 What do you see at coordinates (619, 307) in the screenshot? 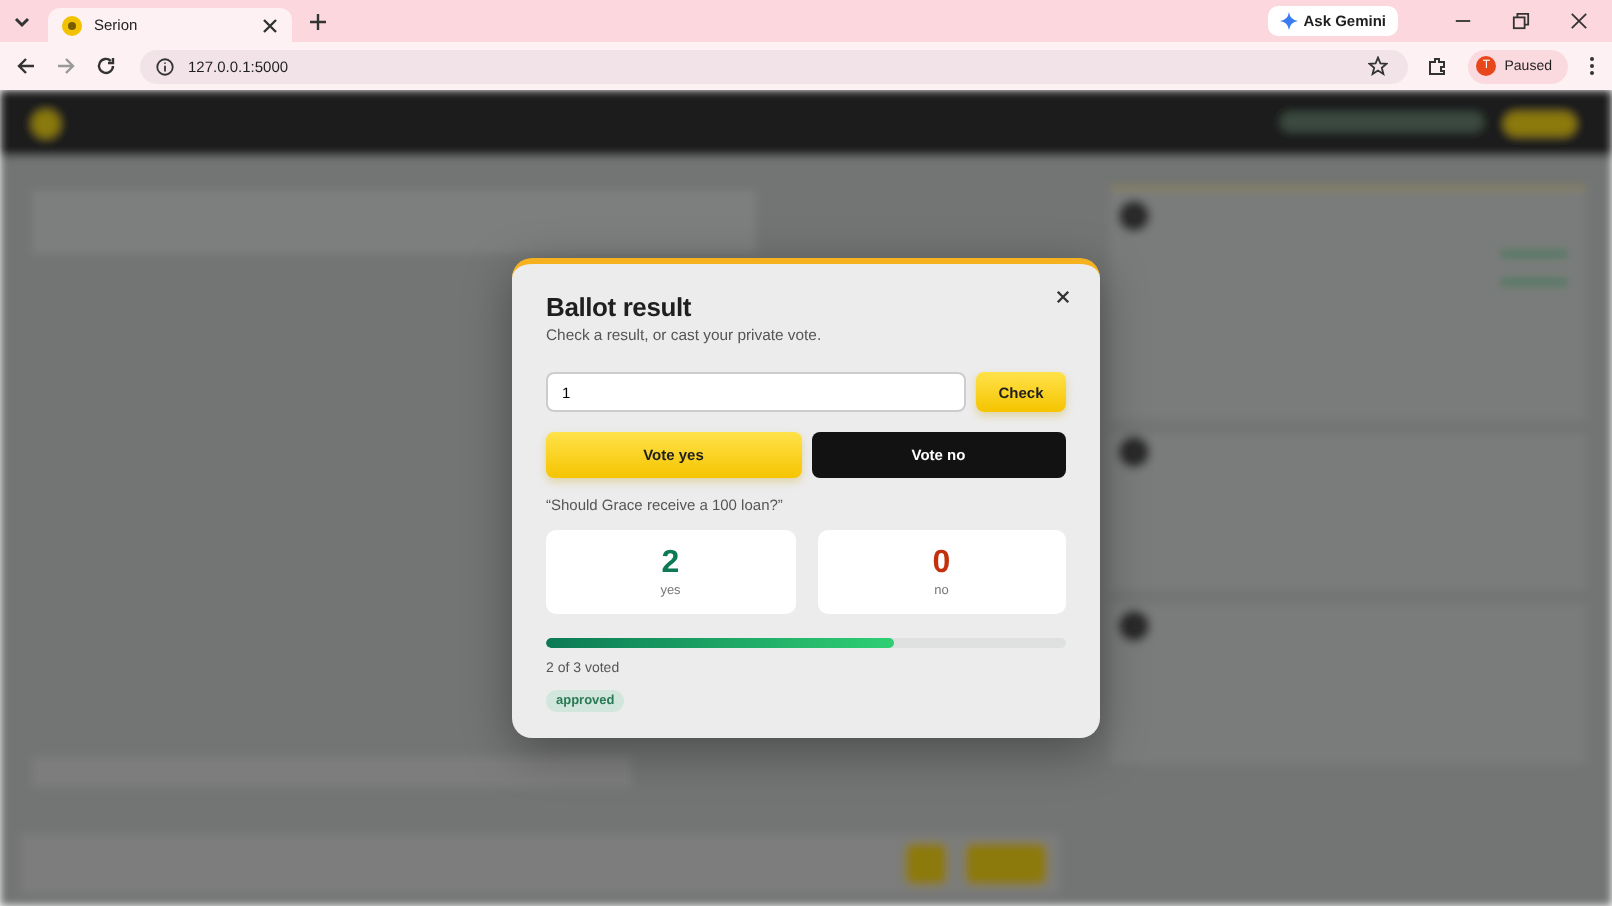
I see `dialog-title: Ballot result` at bounding box center [619, 307].